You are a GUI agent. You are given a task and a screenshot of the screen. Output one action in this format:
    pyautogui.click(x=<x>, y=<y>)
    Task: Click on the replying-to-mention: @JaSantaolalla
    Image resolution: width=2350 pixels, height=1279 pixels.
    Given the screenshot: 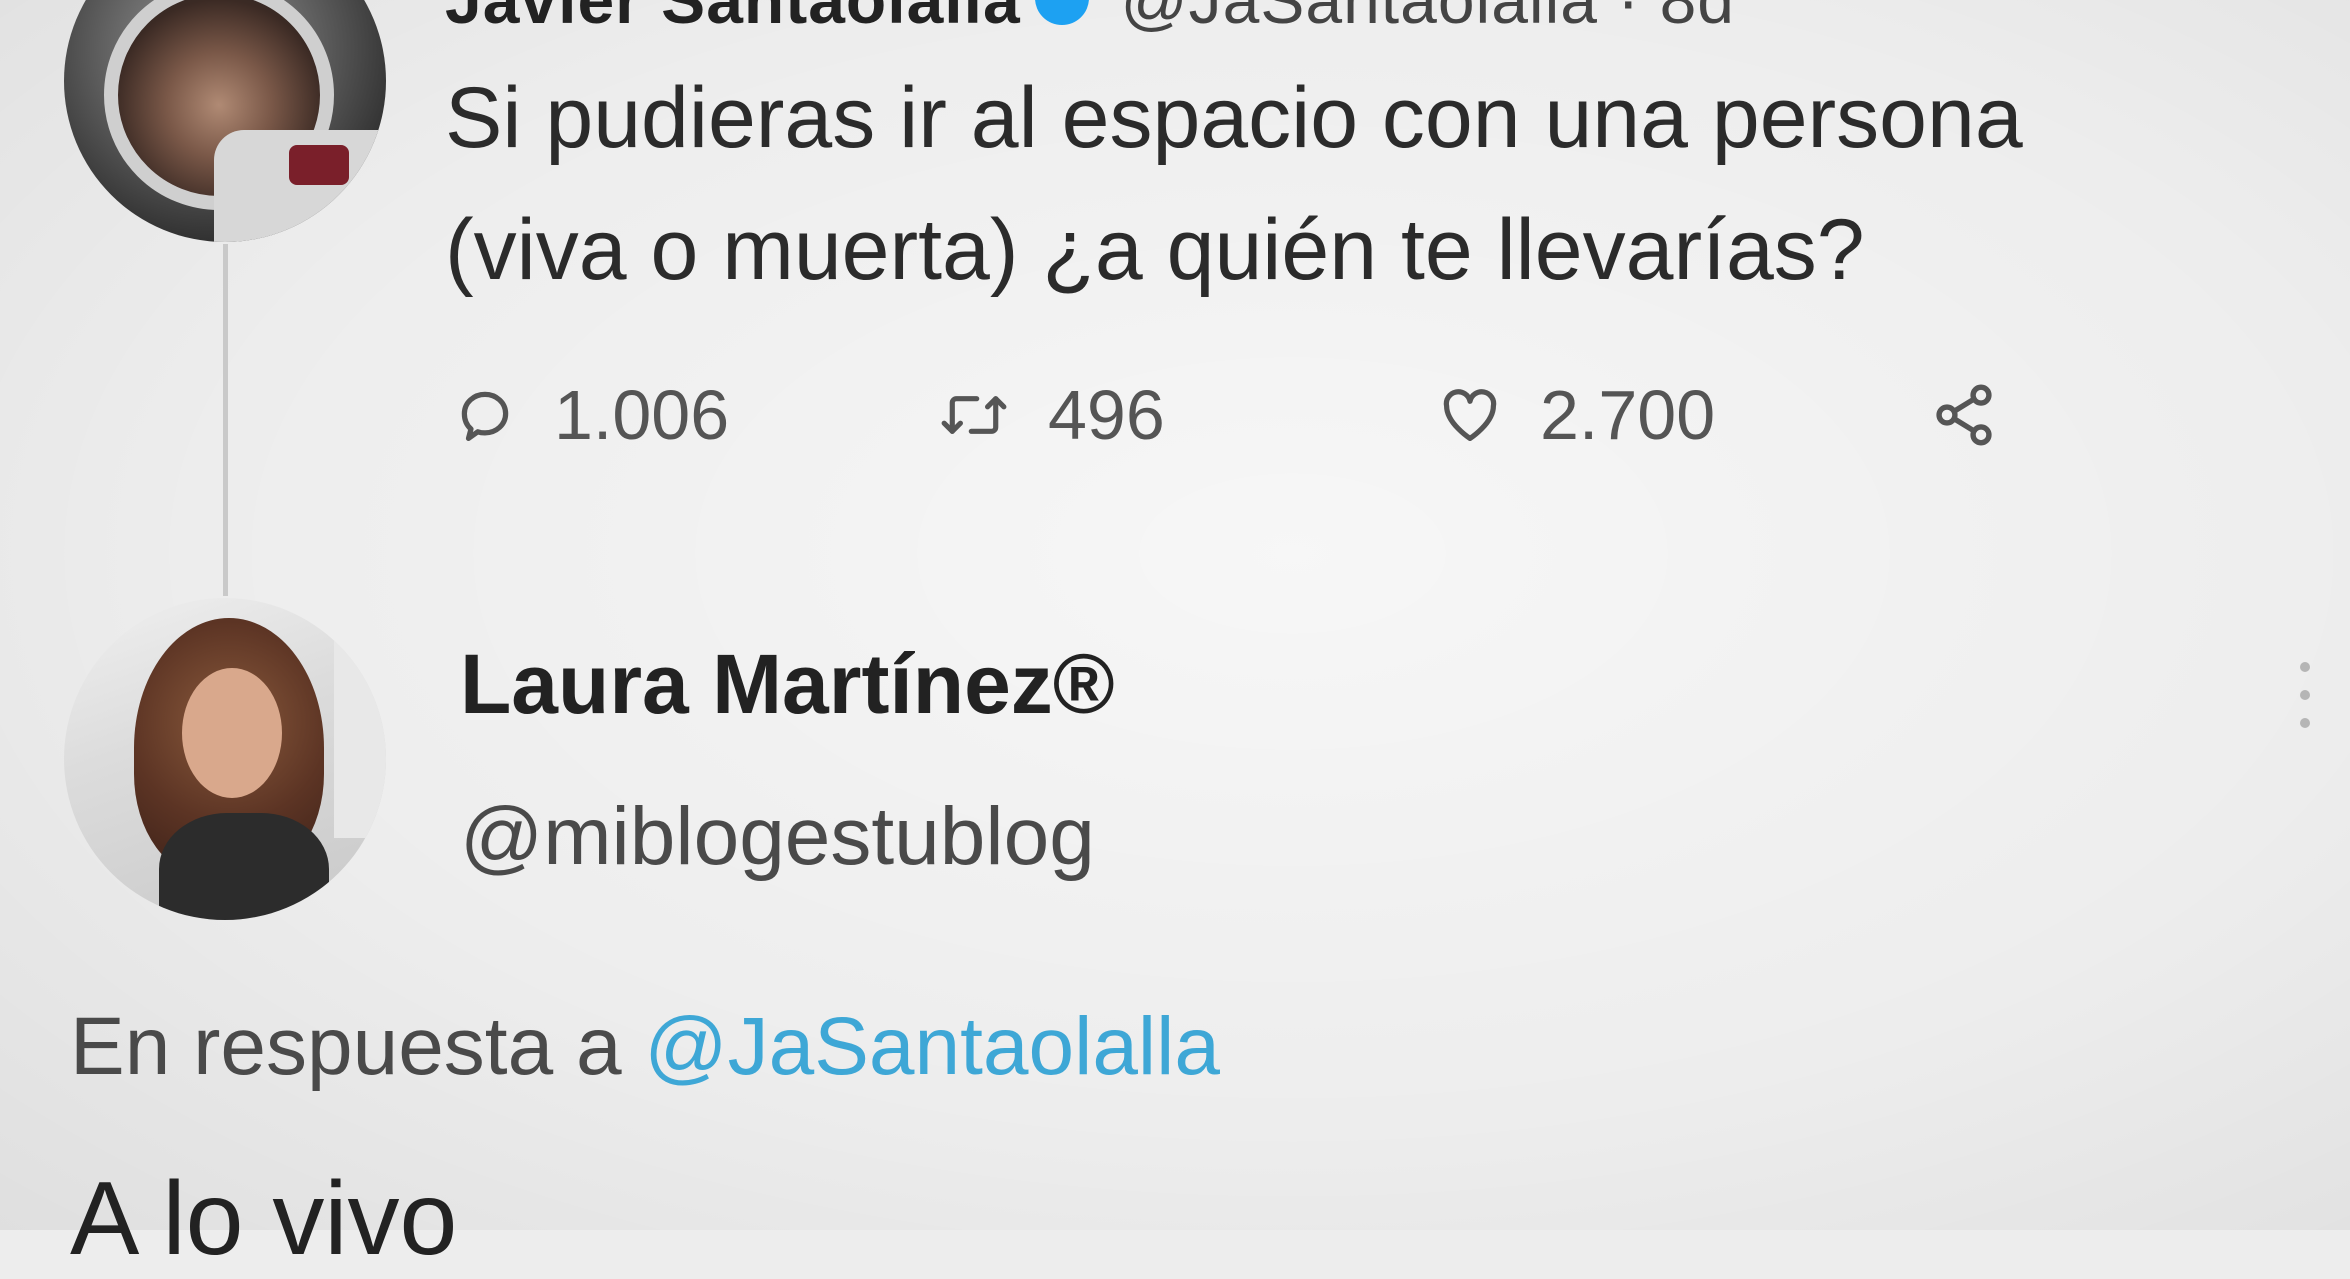 What is the action you would take?
    pyautogui.click(x=932, y=1046)
    